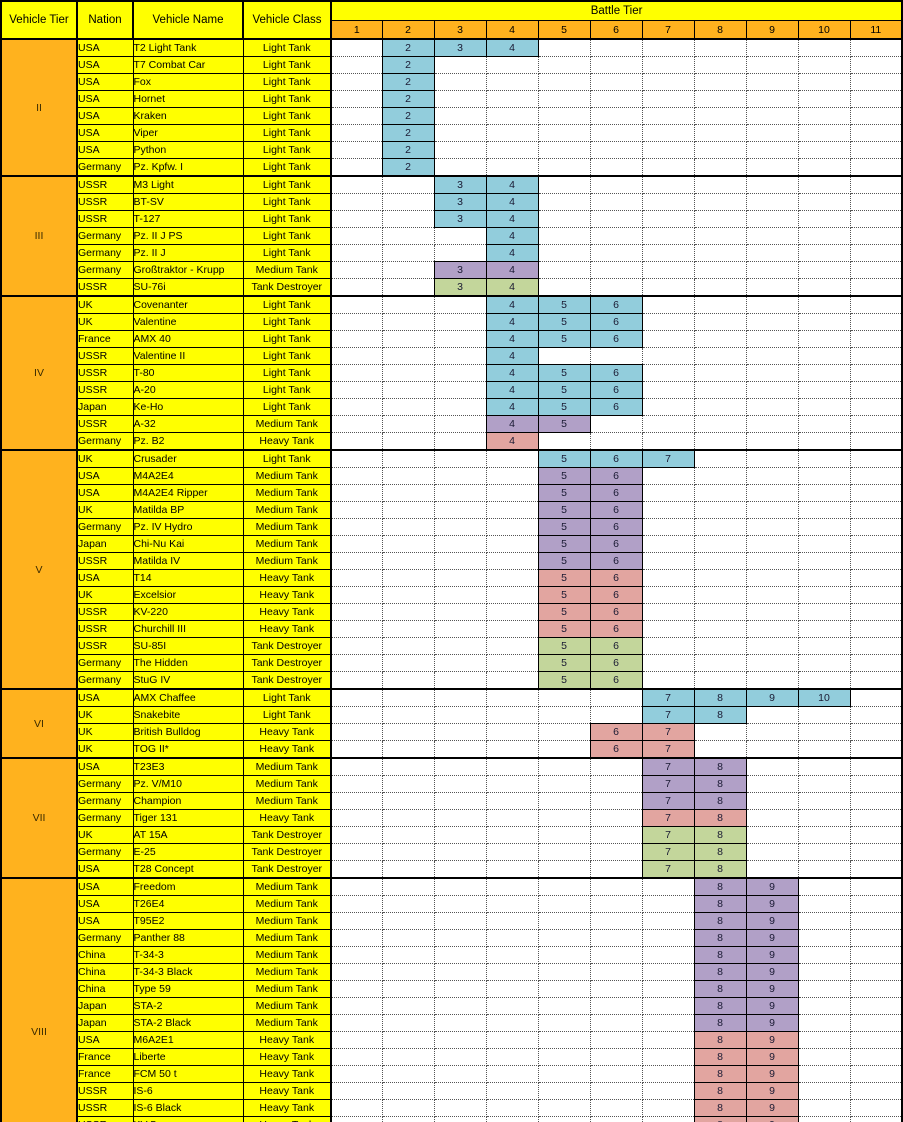 The height and width of the screenshot is (1122, 903). I want to click on table-row: Germany Champion Medium Tank 7 8, so click(452, 801).